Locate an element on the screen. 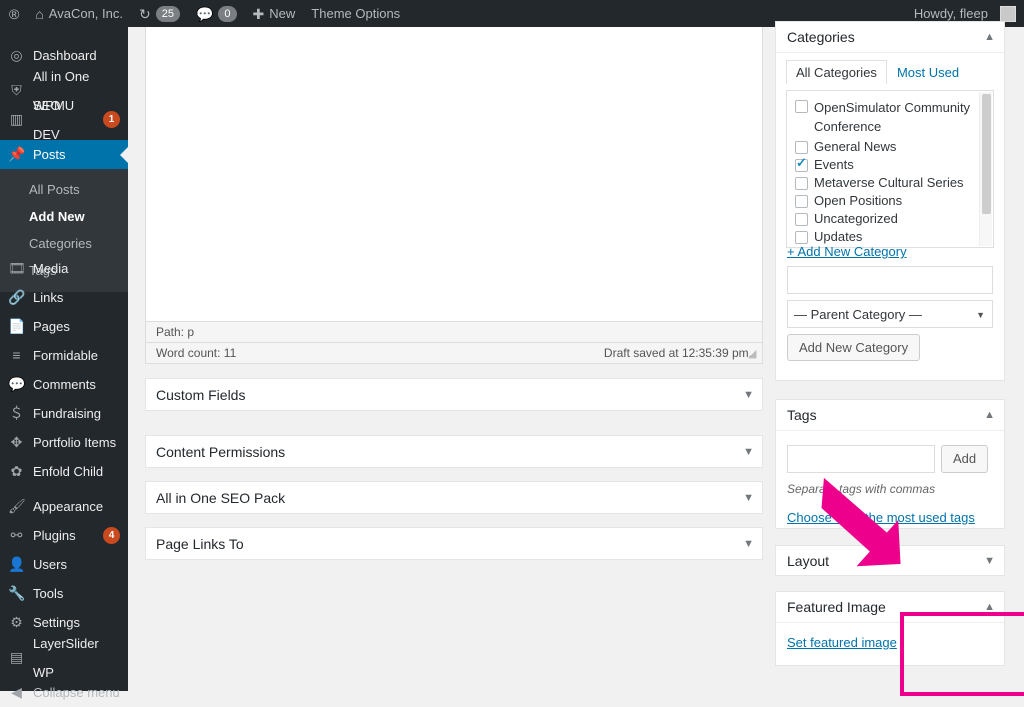 The width and height of the screenshot is (1024, 707). theme-options-menu: Theme Options is located at coordinates (355, 13).